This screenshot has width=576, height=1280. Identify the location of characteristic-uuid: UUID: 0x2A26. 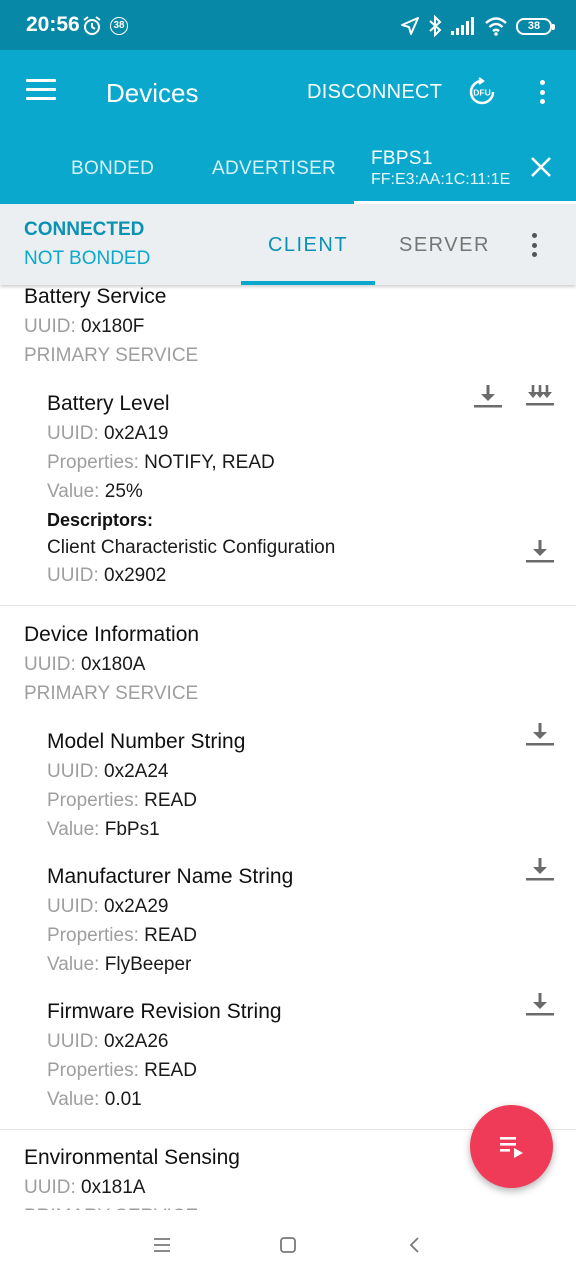
(108, 1041).